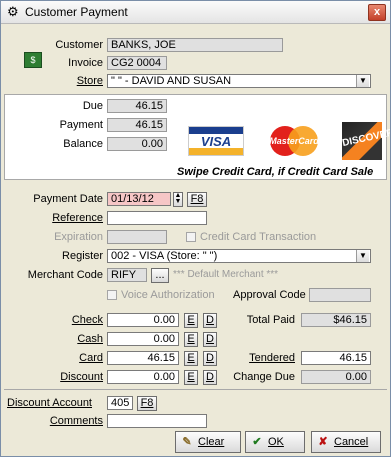  What do you see at coordinates (112, 295) in the screenshot?
I see `voice-authorization-checkbox` at bounding box center [112, 295].